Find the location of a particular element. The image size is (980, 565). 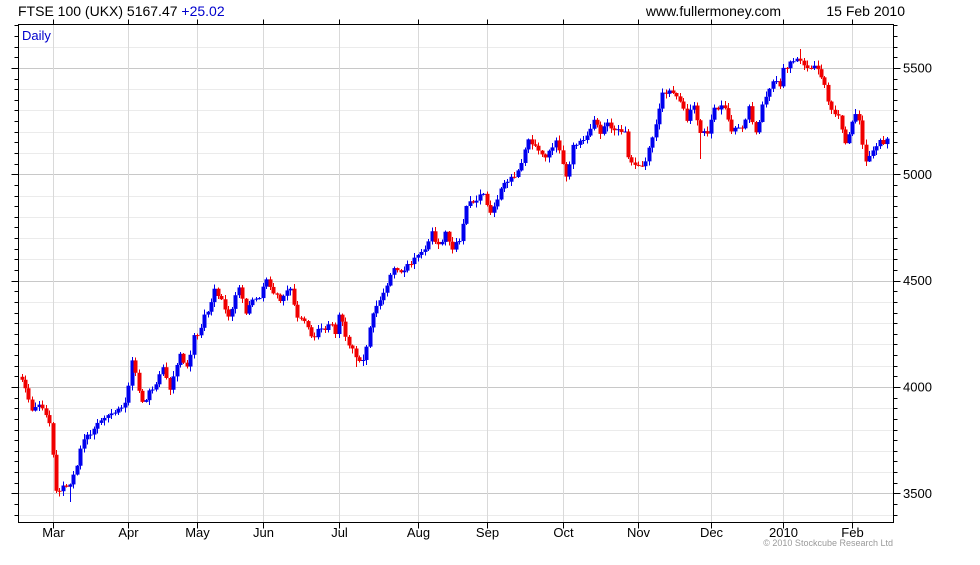

x-axis-labels: Mar Apr May Jun Jul Aug Sep Oct Nov Dec 2010 Feb is located at coordinates (452, 532).